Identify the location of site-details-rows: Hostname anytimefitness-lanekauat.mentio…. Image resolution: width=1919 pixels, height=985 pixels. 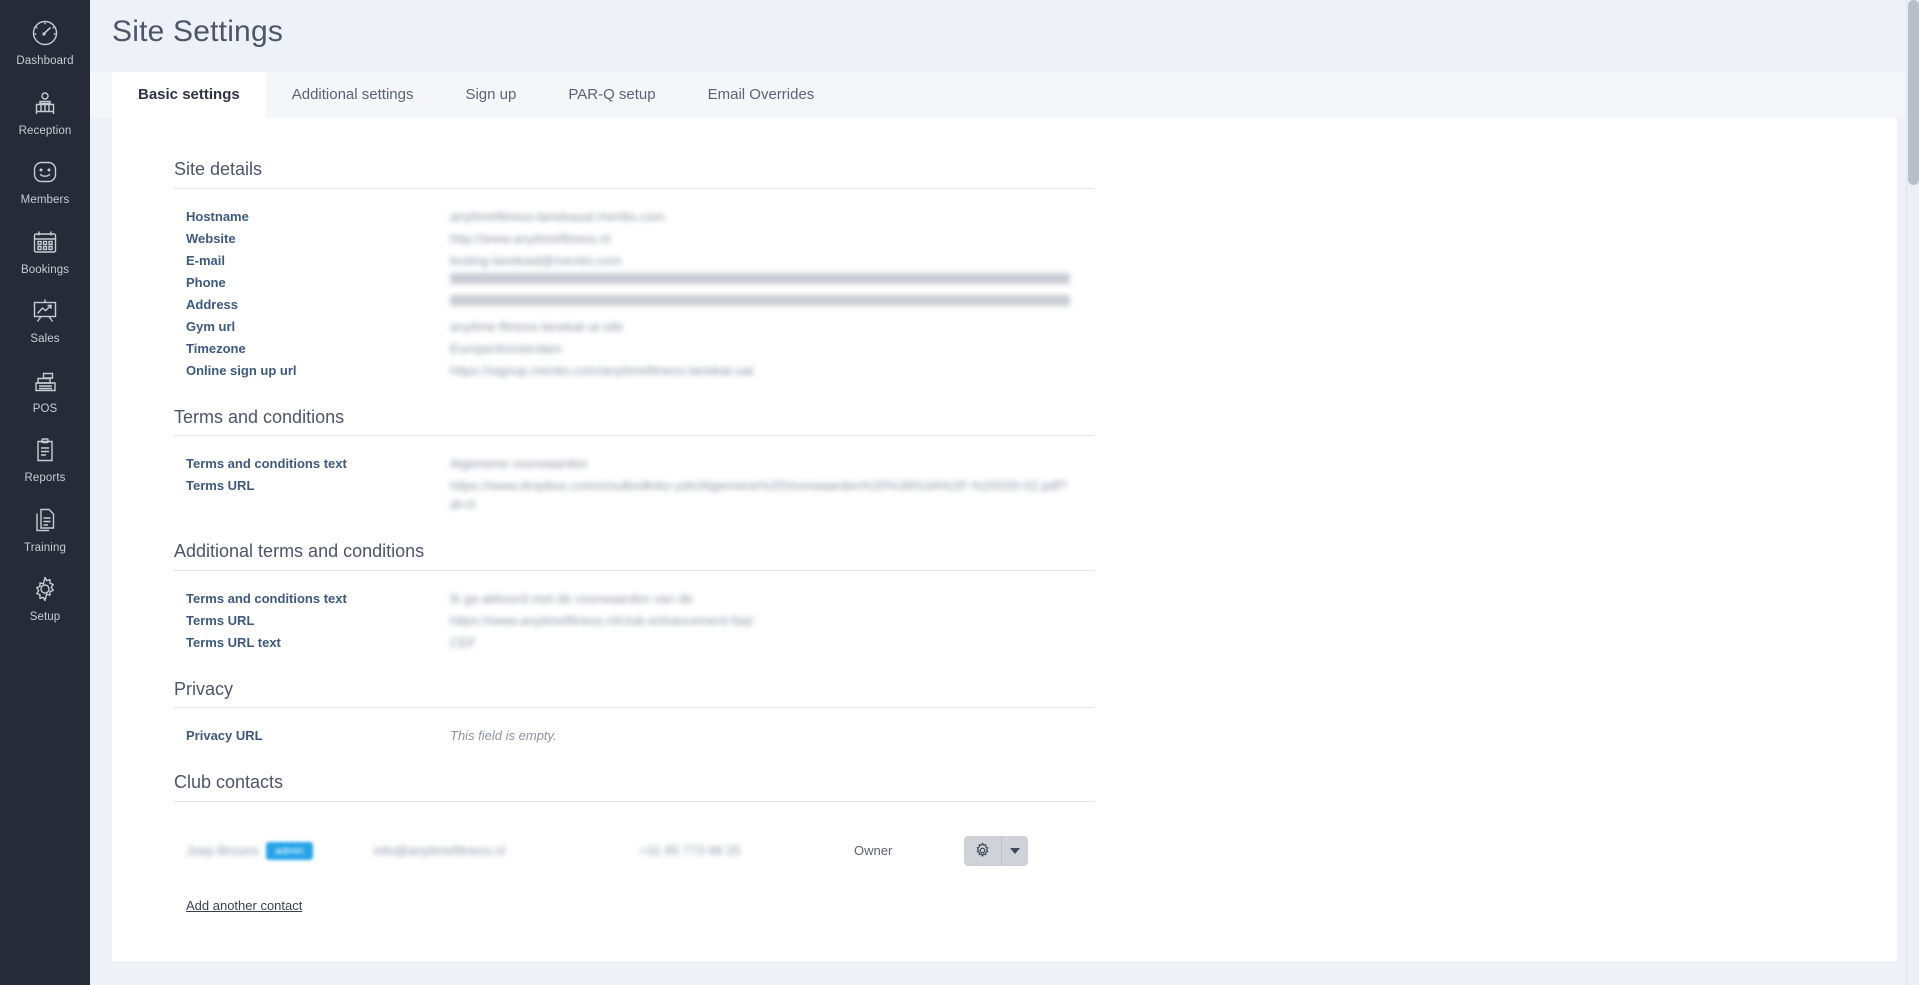
(658, 287).